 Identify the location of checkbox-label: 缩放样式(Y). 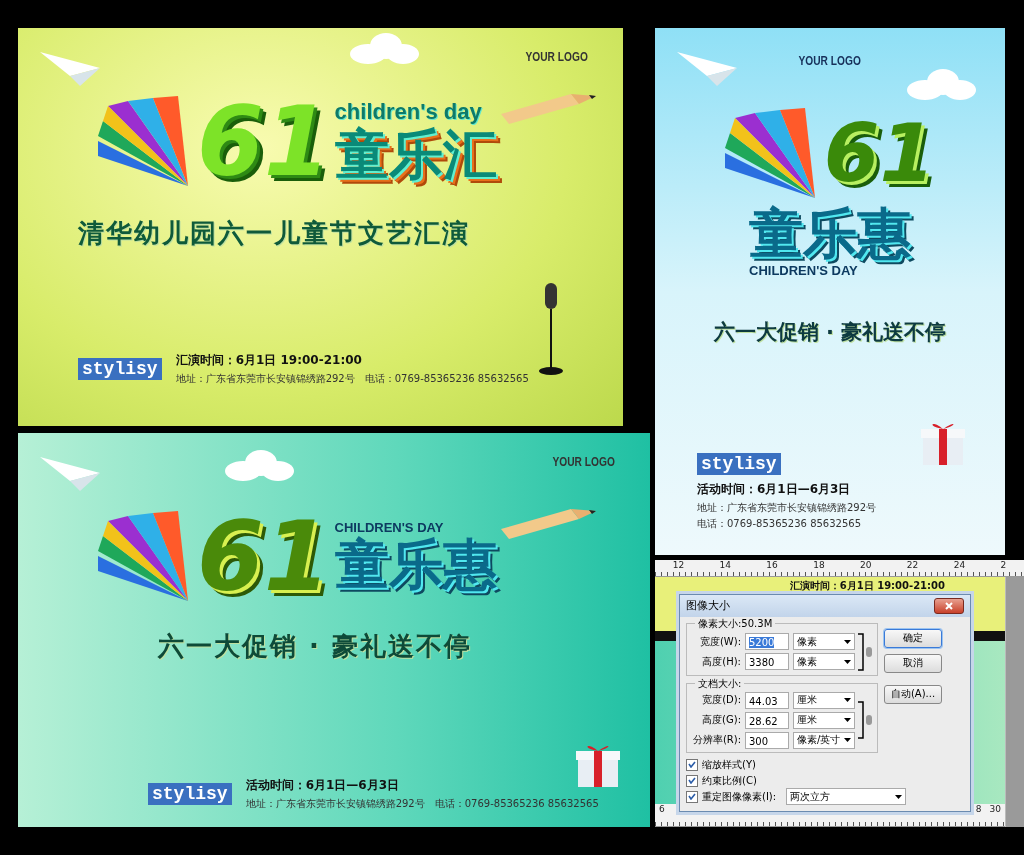
(729, 764).